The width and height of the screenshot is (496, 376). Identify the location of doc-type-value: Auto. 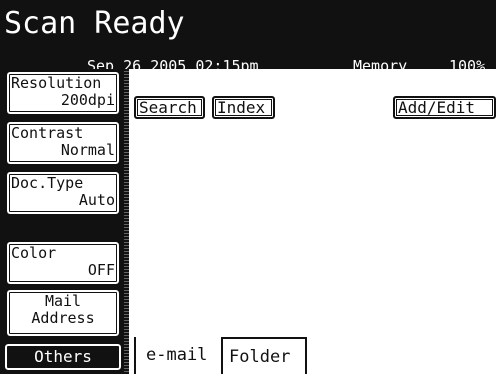
(96, 200).